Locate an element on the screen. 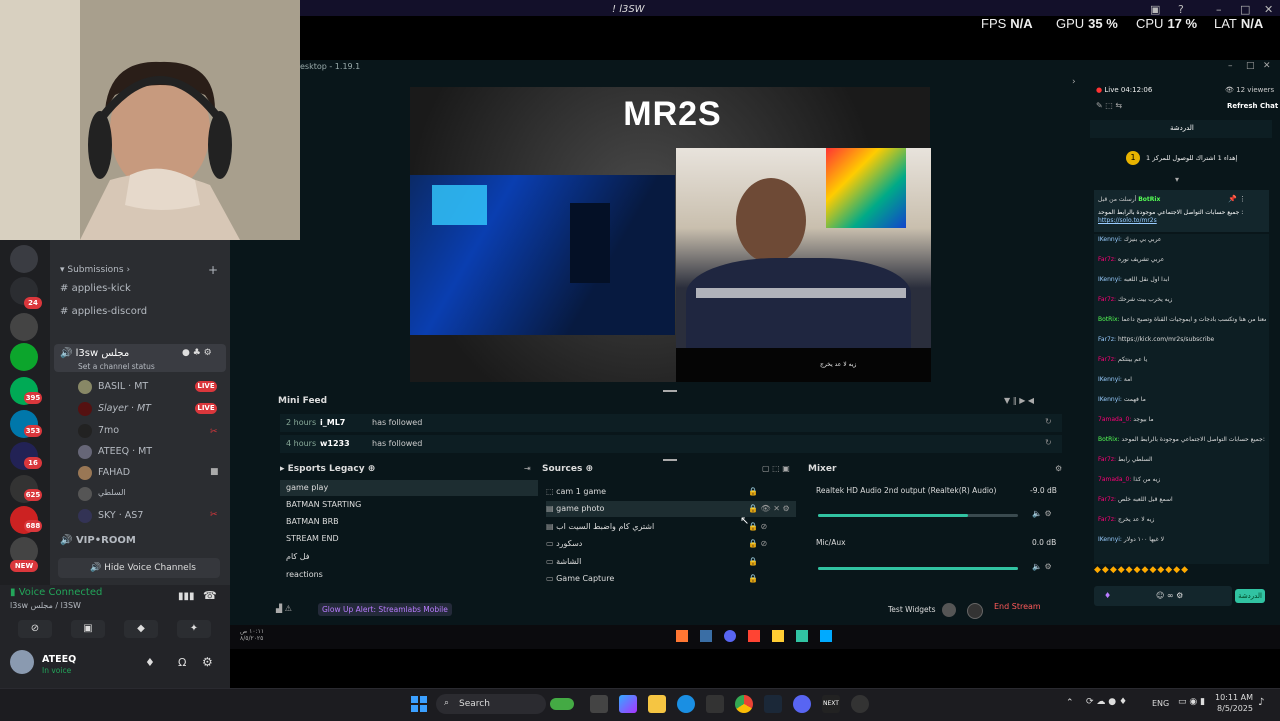 The image size is (1280, 721). scene-item: BATMAN BRB is located at coordinates (409, 522).